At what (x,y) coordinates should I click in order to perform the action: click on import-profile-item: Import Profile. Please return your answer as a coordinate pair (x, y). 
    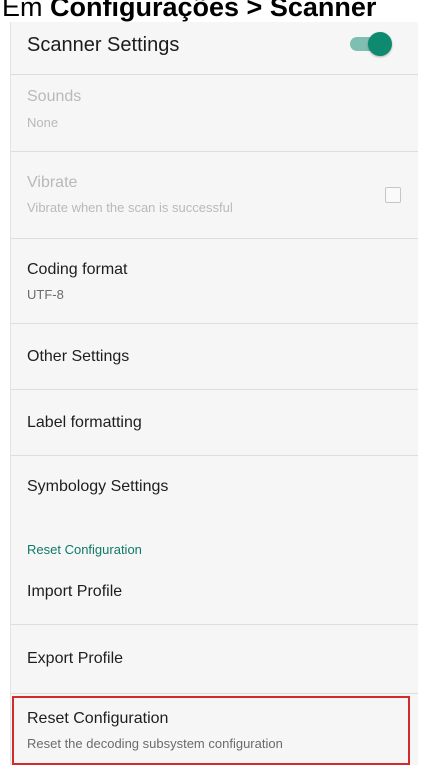
    Looking at the image, I should click on (214, 593).